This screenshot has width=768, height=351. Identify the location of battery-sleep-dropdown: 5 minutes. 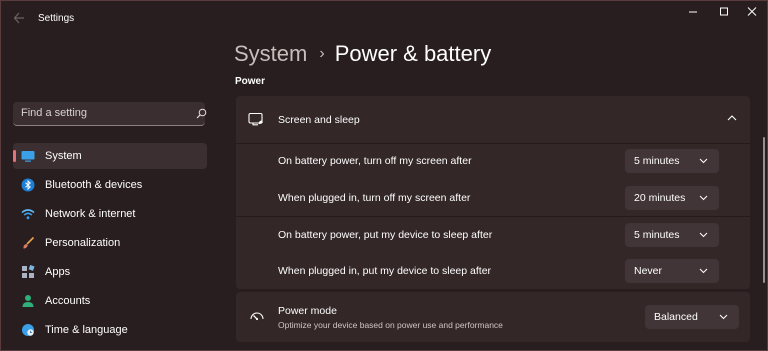
(672, 235).